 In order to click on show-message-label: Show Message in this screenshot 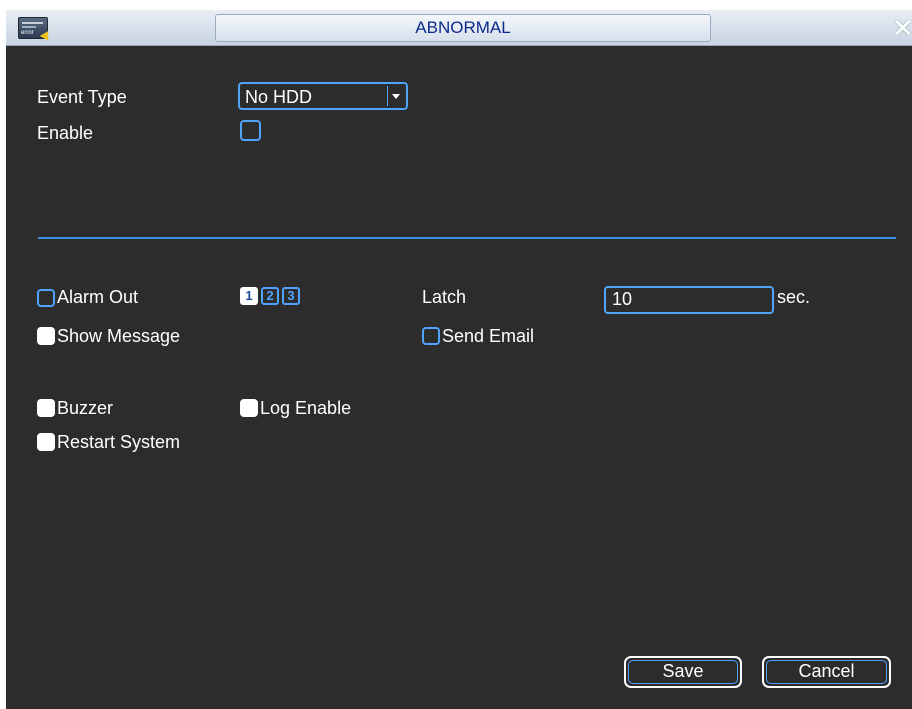, I will do `click(119, 336)`.